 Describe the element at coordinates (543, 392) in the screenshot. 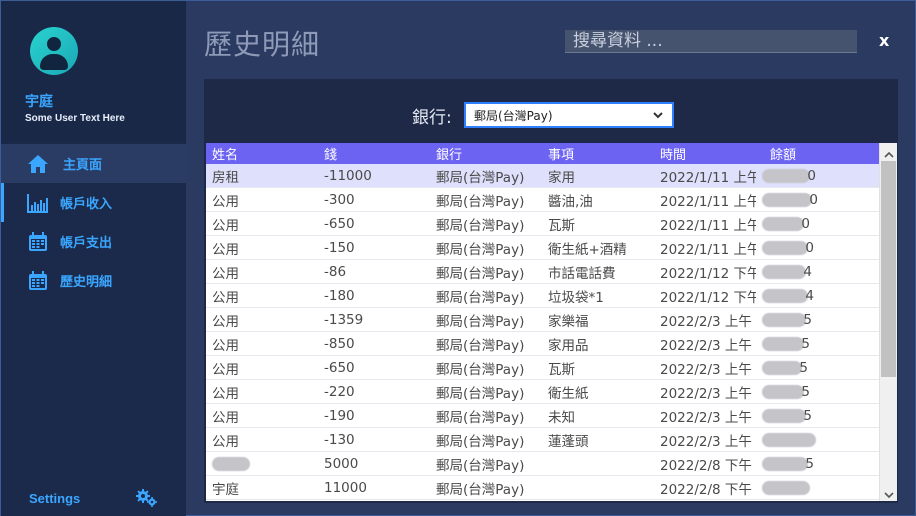

I see `table-row: 公用 -220 郵局(台灣Pay) 衛生紙 2022/2/3 上午 5` at that location.